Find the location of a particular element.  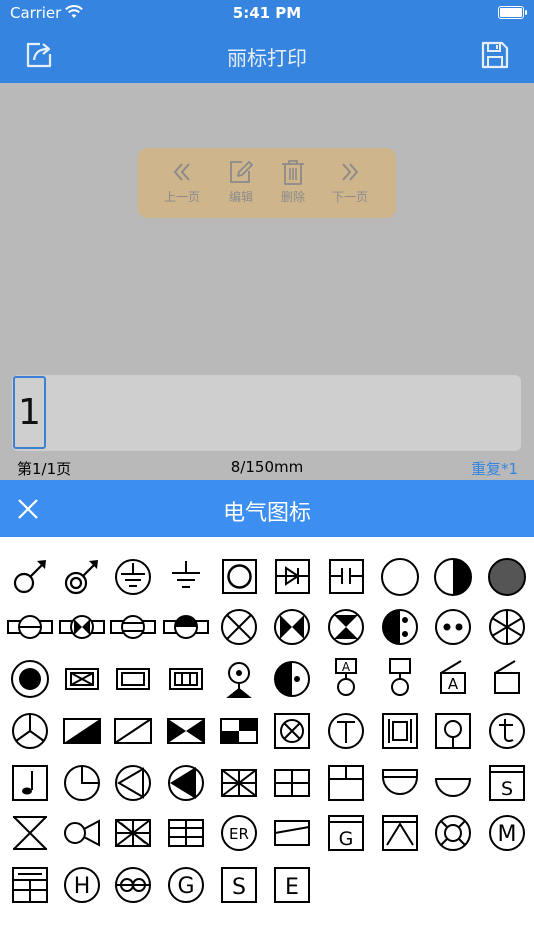

checker-box-icon is located at coordinates (239, 731).